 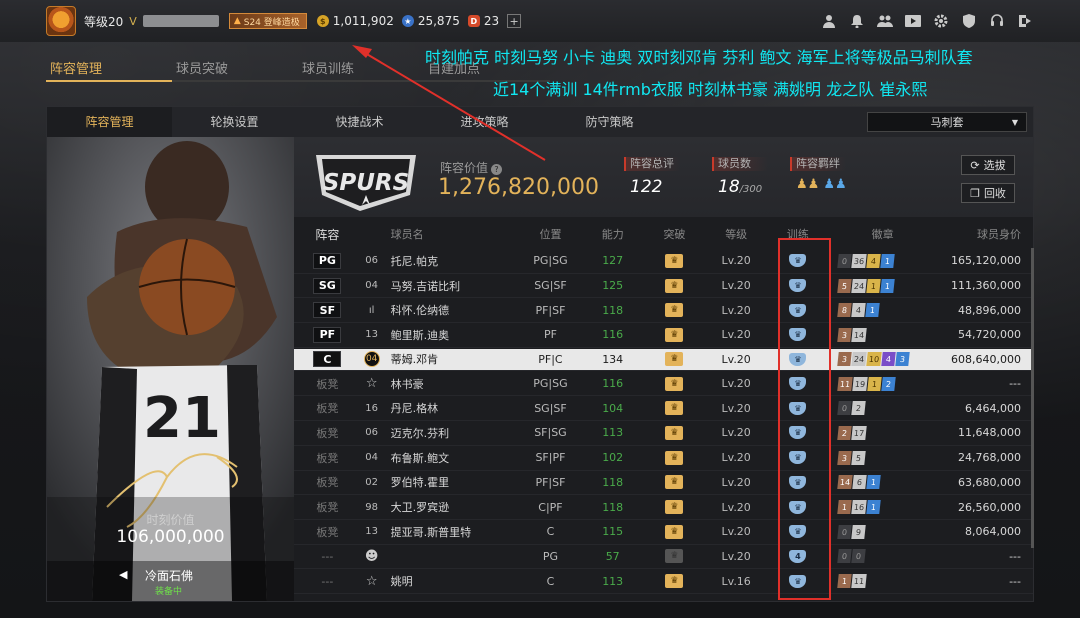 What do you see at coordinates (448, 261) in the screenshot?
I see `player-name: 托尼.帕克` at bounding box center [448, 261].